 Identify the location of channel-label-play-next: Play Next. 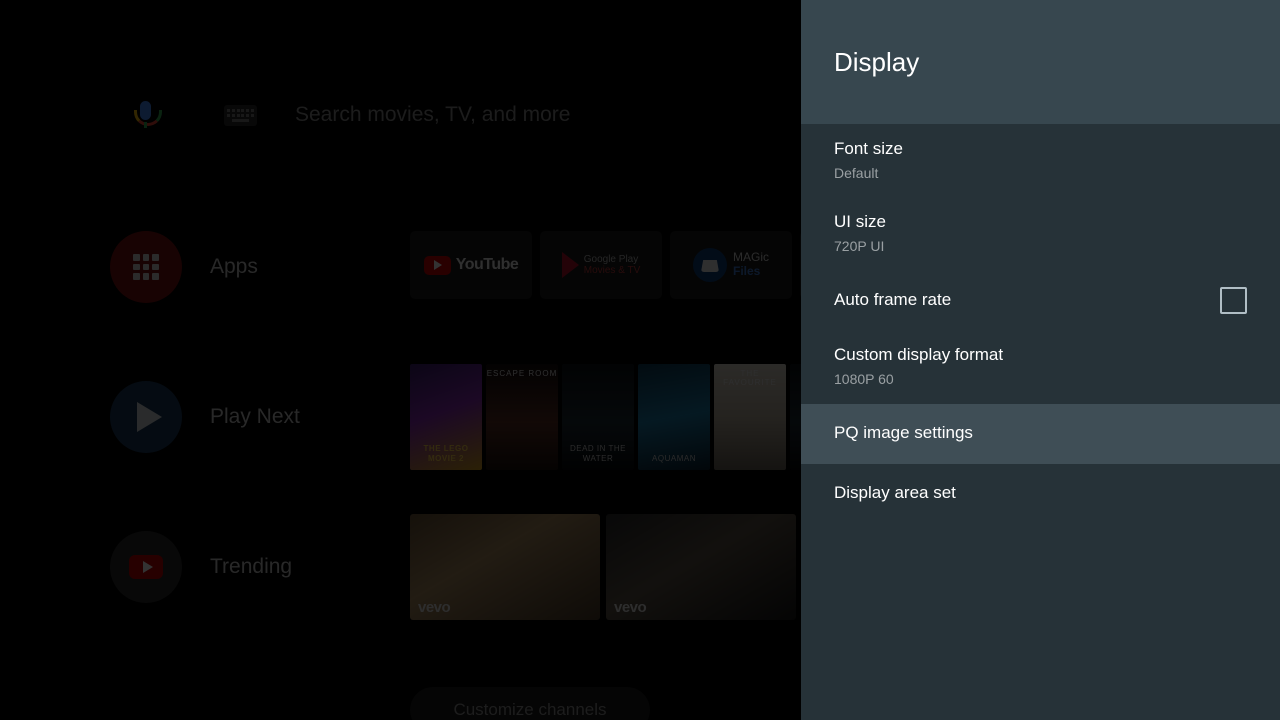
(255, 416).